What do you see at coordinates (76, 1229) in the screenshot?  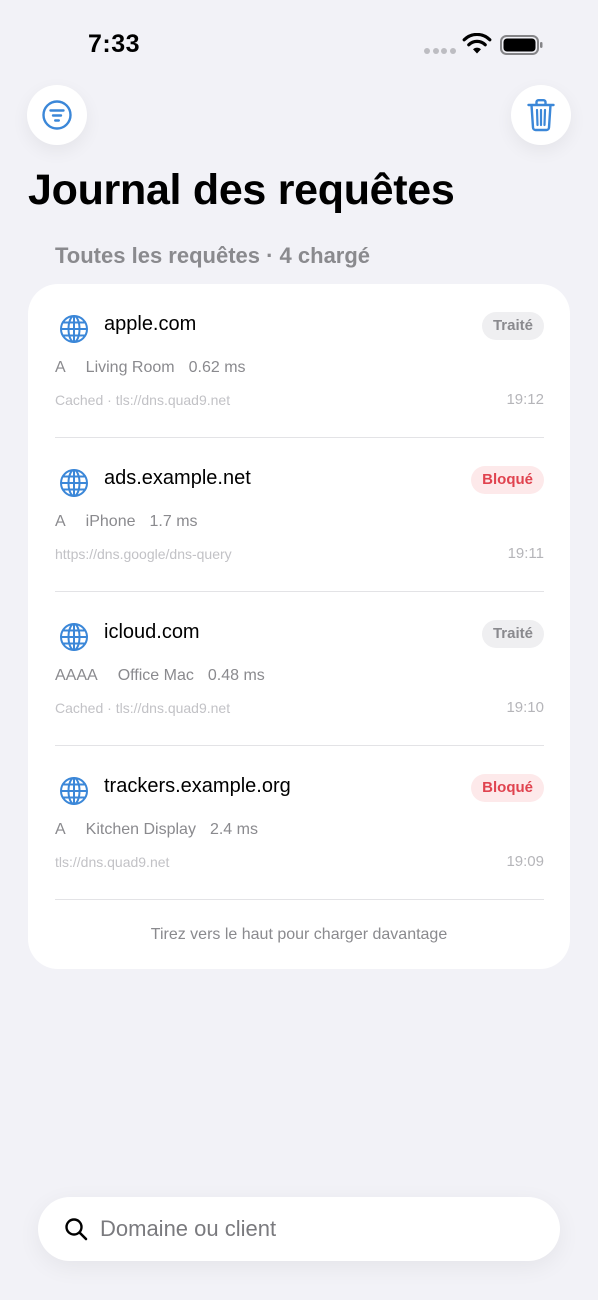 I see `search-icon` at bounding box center [76, 1229].